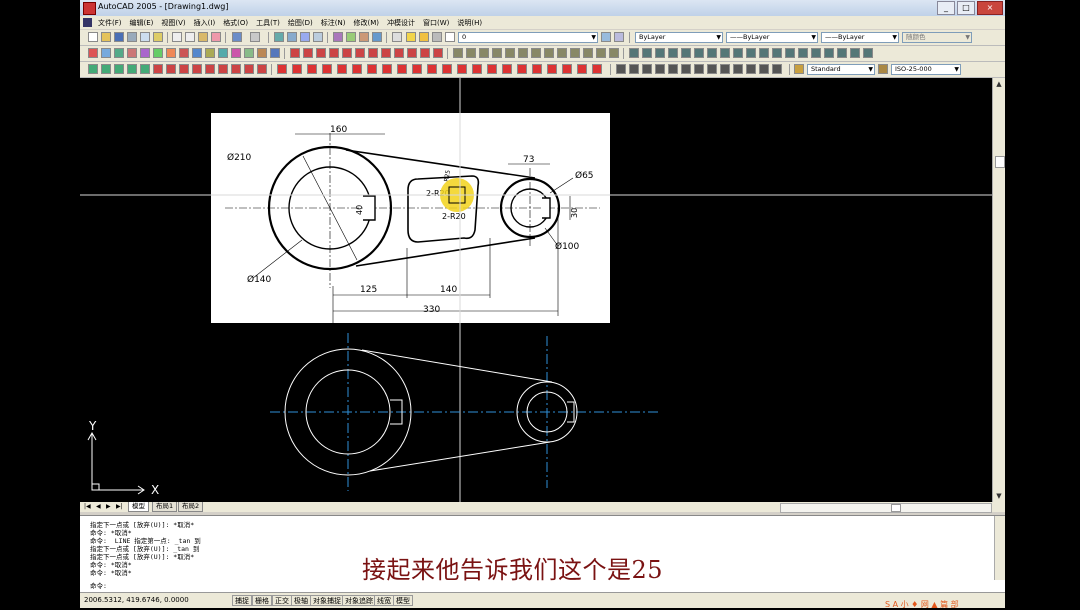 The height and width of the screenshot is (610, 1080). What do you see at coordinates (184, 53) in the screenshot?
I see `scale-icon` at bounding box center [184, 53].